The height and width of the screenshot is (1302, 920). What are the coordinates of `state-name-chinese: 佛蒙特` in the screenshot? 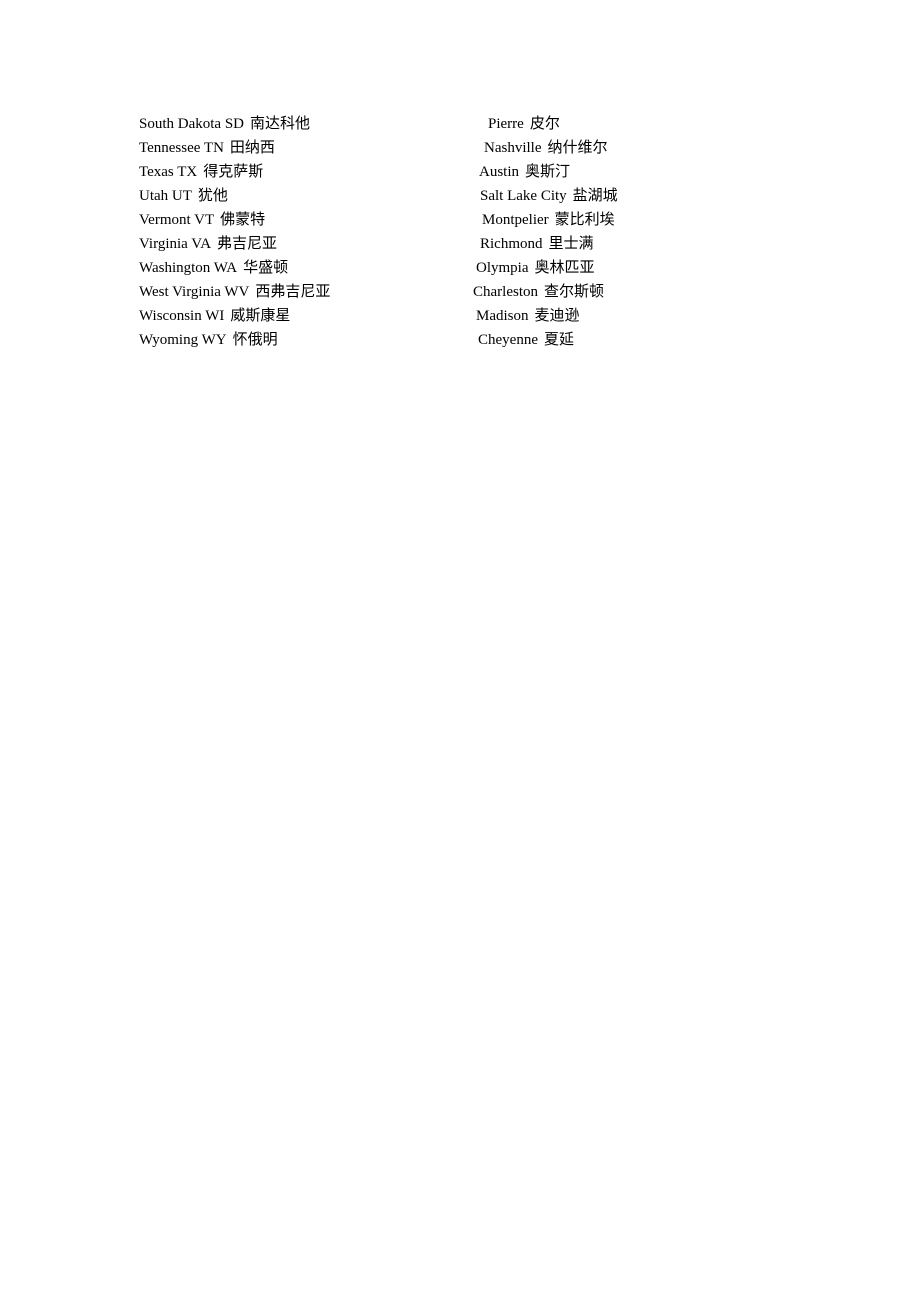 It's located at (243, 220).